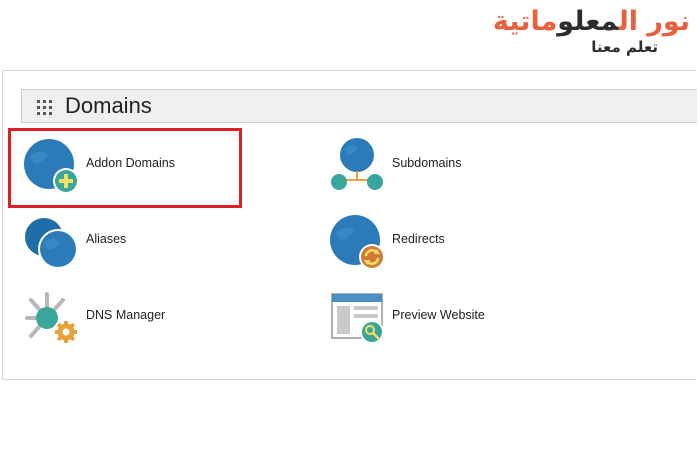 This screenshot has width=700, height=450. I want to click on subdomains-link: Subdomains, so click(428, 166).